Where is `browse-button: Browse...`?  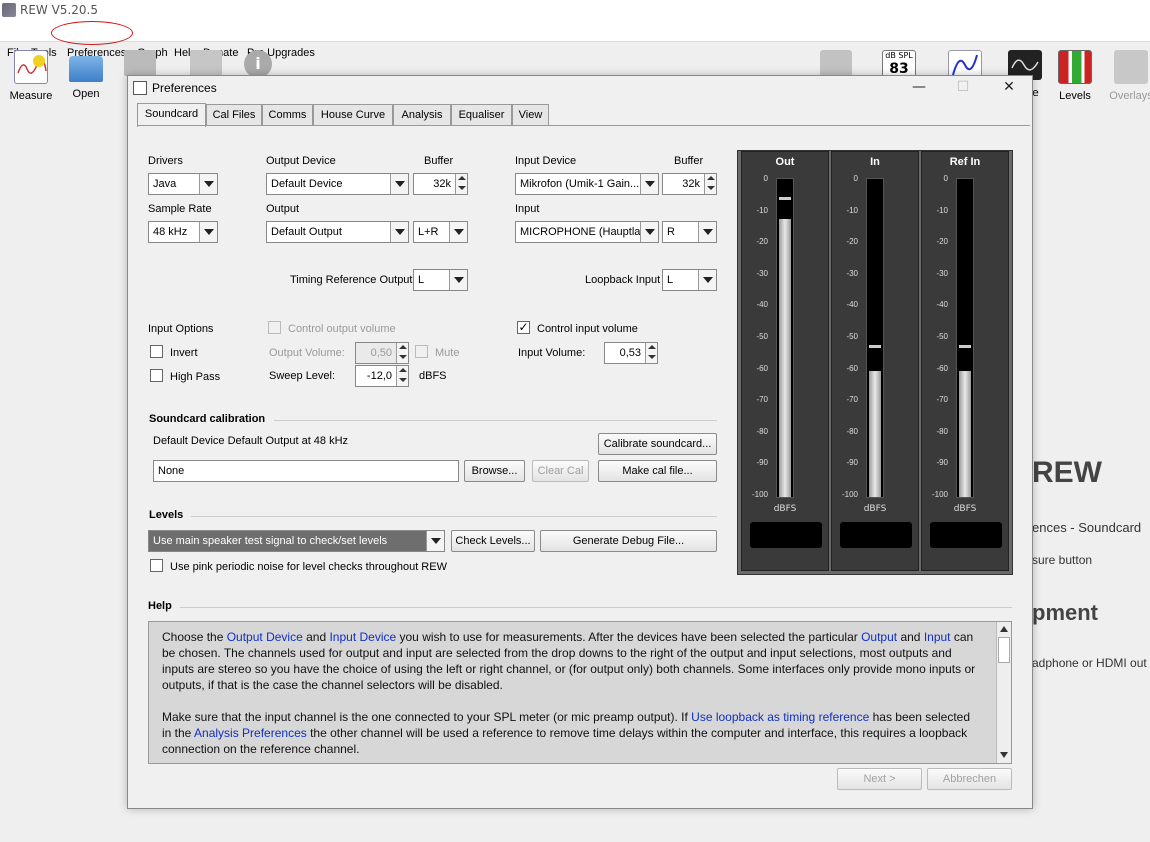
browse-button: Browse... is located at coordinates (494, 471).